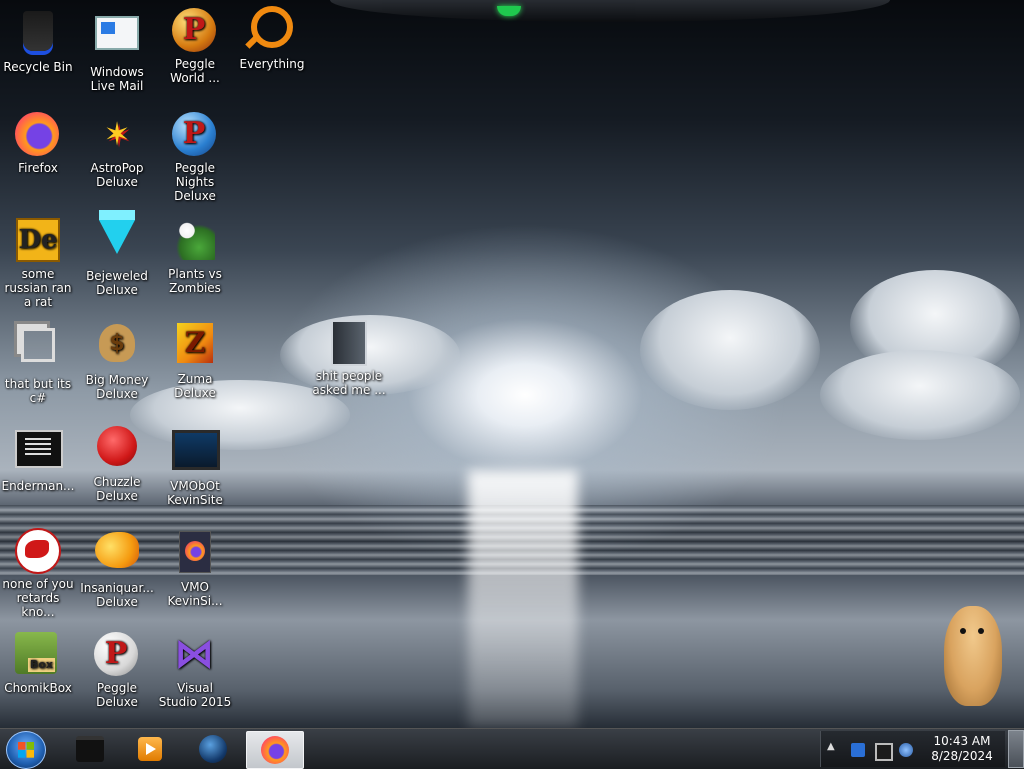 Image resolution: width=1024 pixels, height=769 pixels. What do you see at coordinates (349, 343) in the screenshot?
I see `document-icon` at bounding box center [349, 343].